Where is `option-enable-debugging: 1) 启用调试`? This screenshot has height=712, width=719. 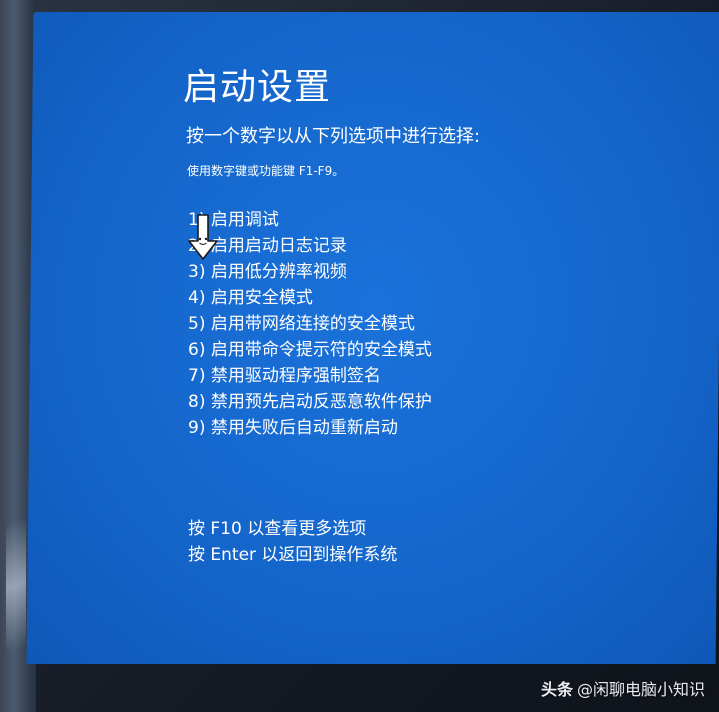
option-enable-debugging: 1) 启用调试 is located at coordinates (310, 220).